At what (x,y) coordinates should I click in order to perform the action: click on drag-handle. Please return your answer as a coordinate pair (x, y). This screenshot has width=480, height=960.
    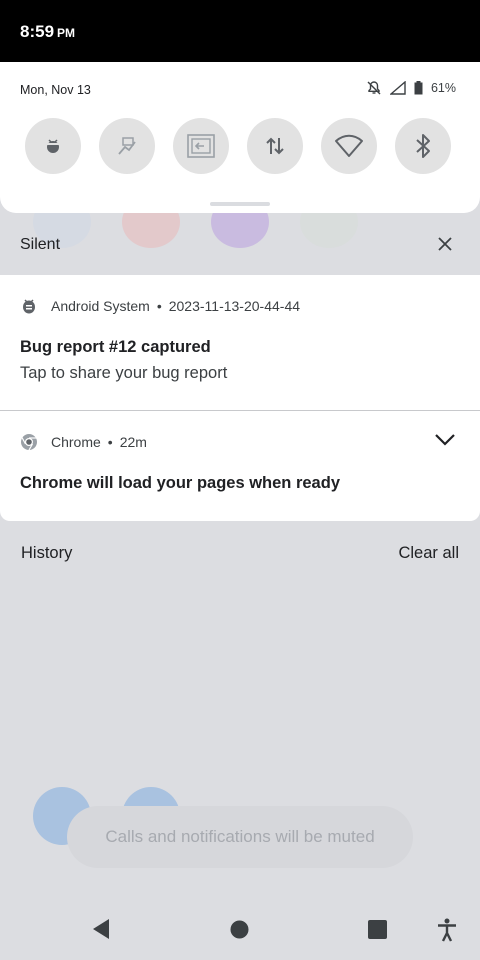
    Looking at the image, I should click on (240, 204).